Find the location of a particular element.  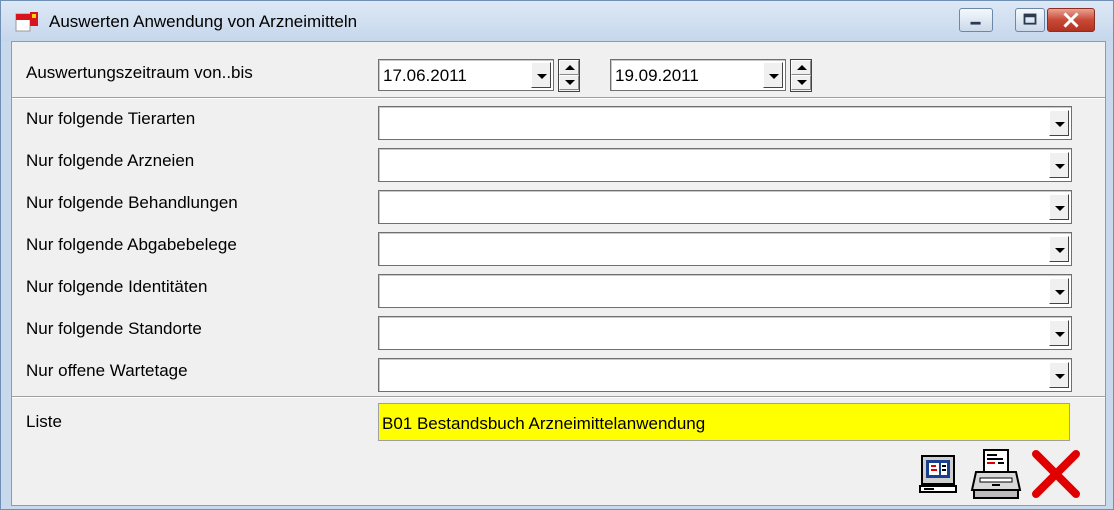

screen-preview-icon is located at coordinates (938, 474).